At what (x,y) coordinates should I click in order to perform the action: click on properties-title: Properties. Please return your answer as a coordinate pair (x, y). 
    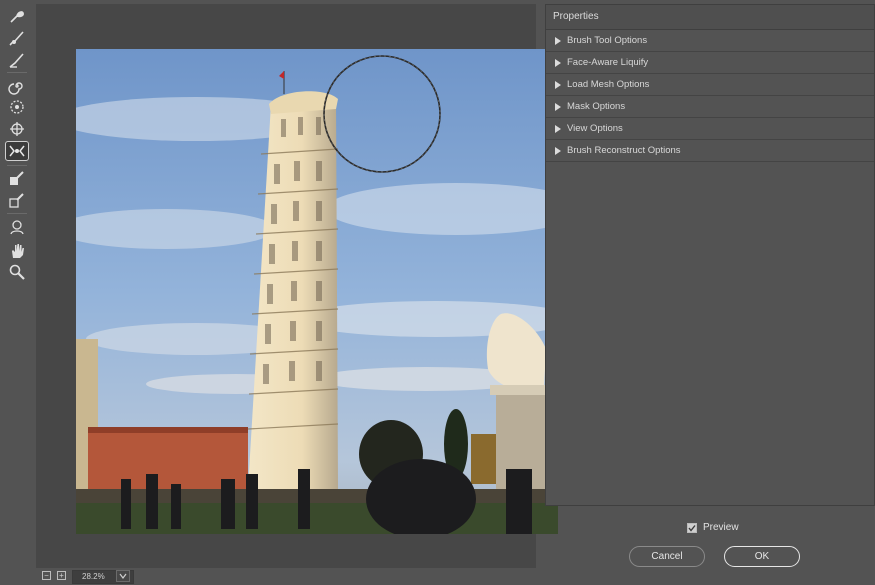
    Looking at the image, I should click on (710, 17).